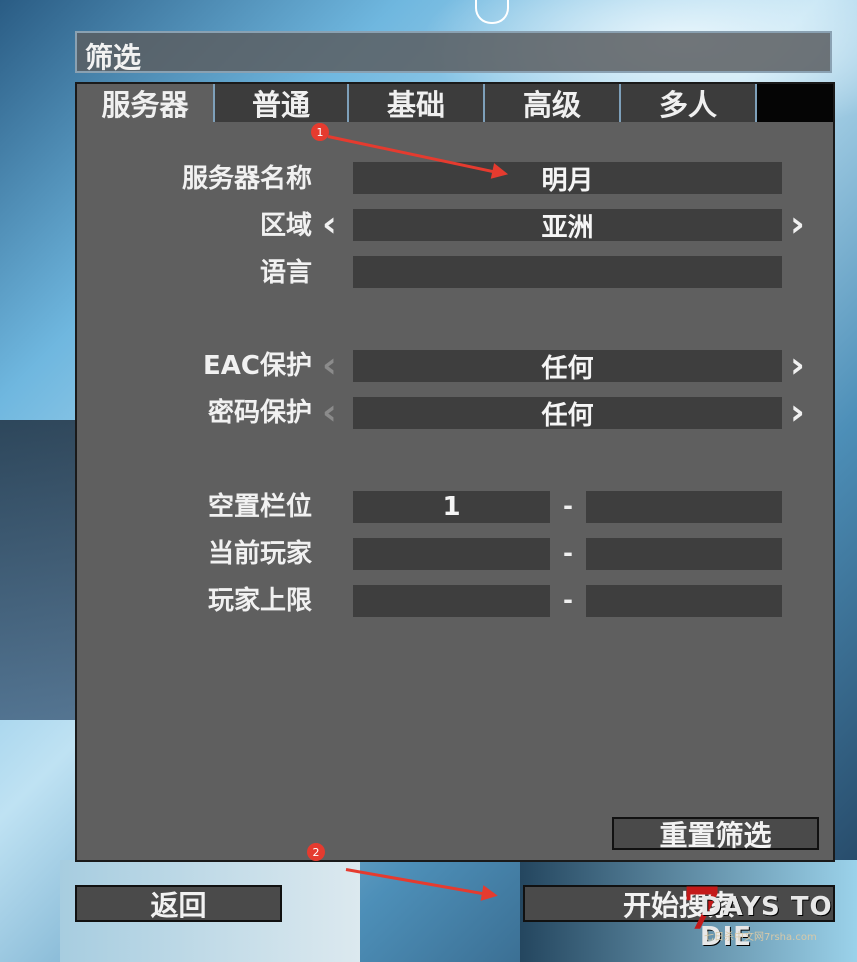 This screenshot has height=962, width=857. I want to click on language-label: 语言, so click(285, 273).